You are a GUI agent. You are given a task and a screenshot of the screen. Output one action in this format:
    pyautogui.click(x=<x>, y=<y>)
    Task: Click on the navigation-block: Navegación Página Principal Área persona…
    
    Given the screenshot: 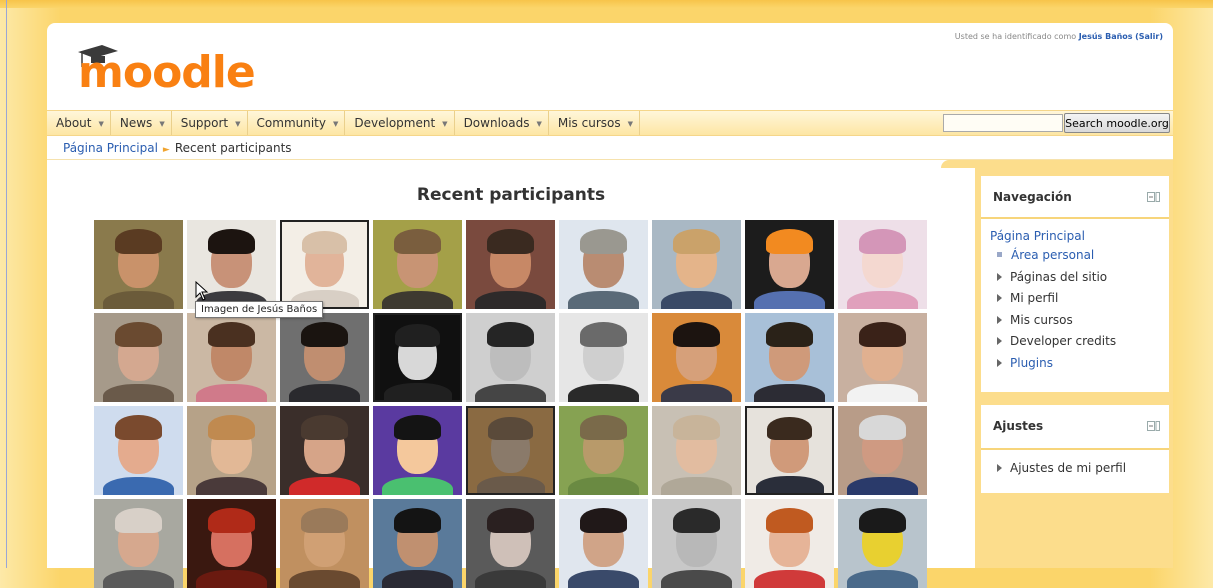 What is the action you would take?
    pyautogui.click(x=1075, y=284)
    